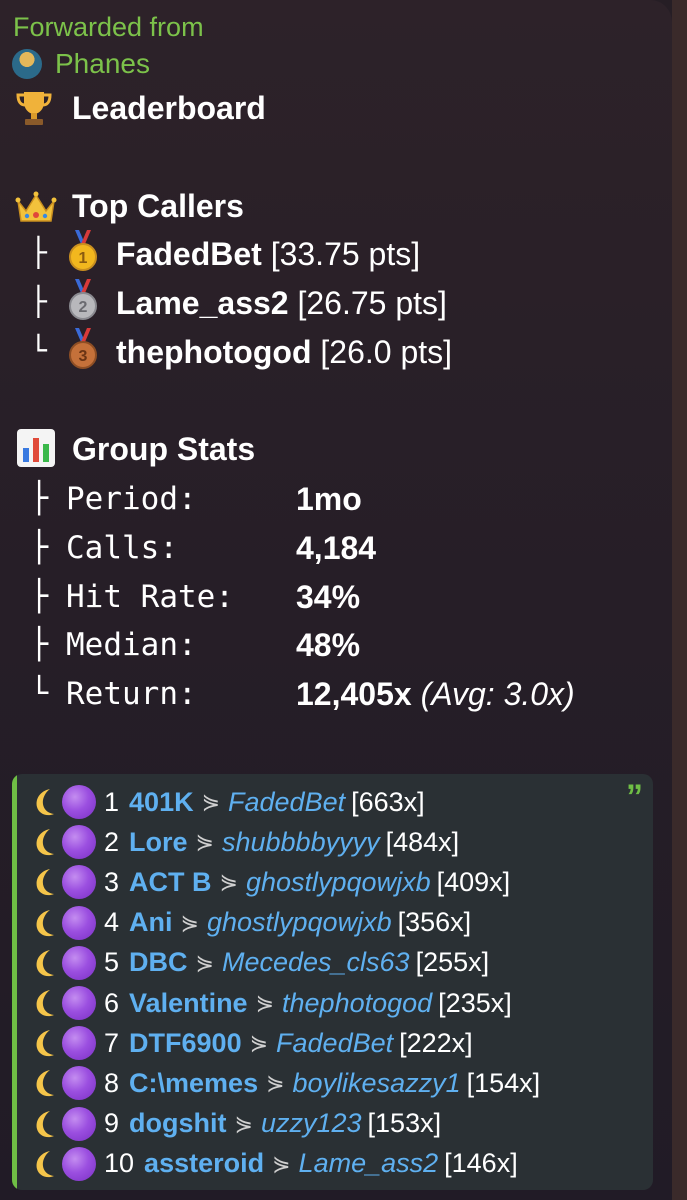  I want to click on chat-background-edge, so click(679, 600).